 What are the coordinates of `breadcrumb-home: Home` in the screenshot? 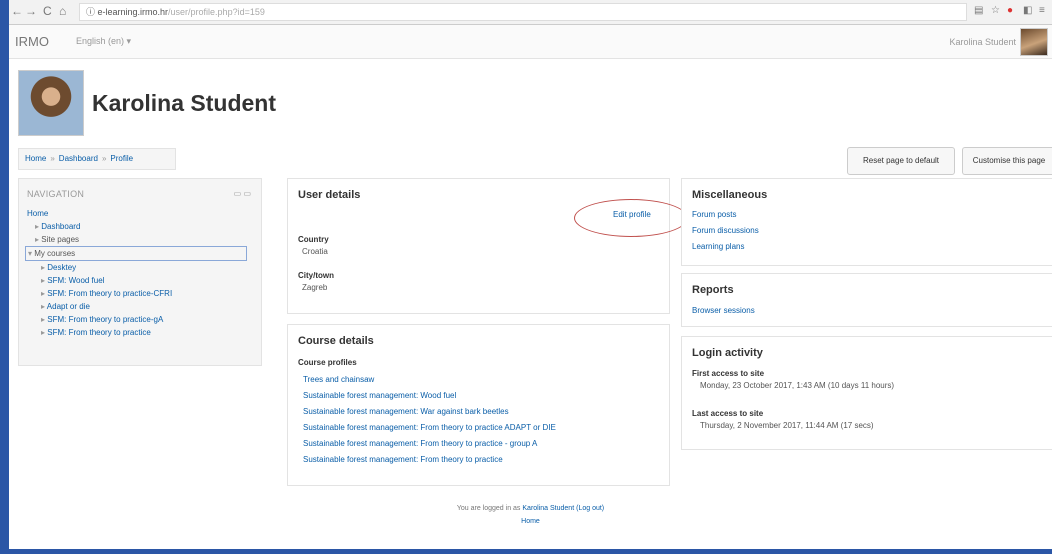 It's located at (35, 158).